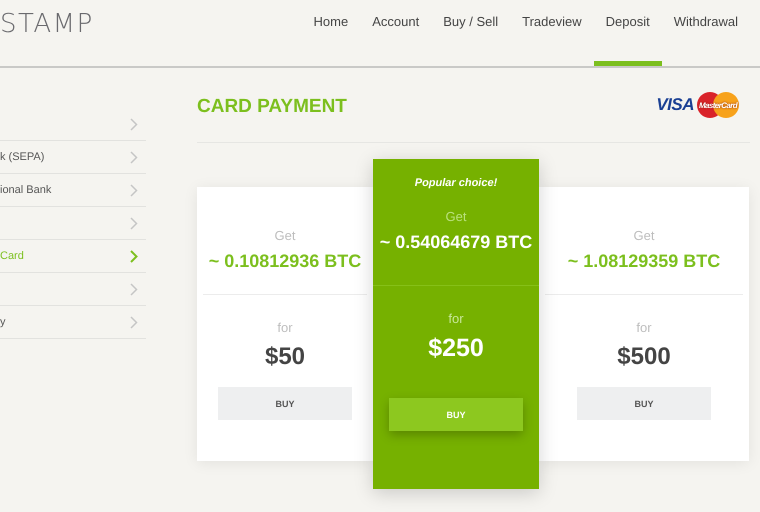 This screenshot has width=760, height=512. What do you see at coordinates (628, 33) in the screenshot?
I see `nav-link: Deposit` at bounding box center [628, 33].